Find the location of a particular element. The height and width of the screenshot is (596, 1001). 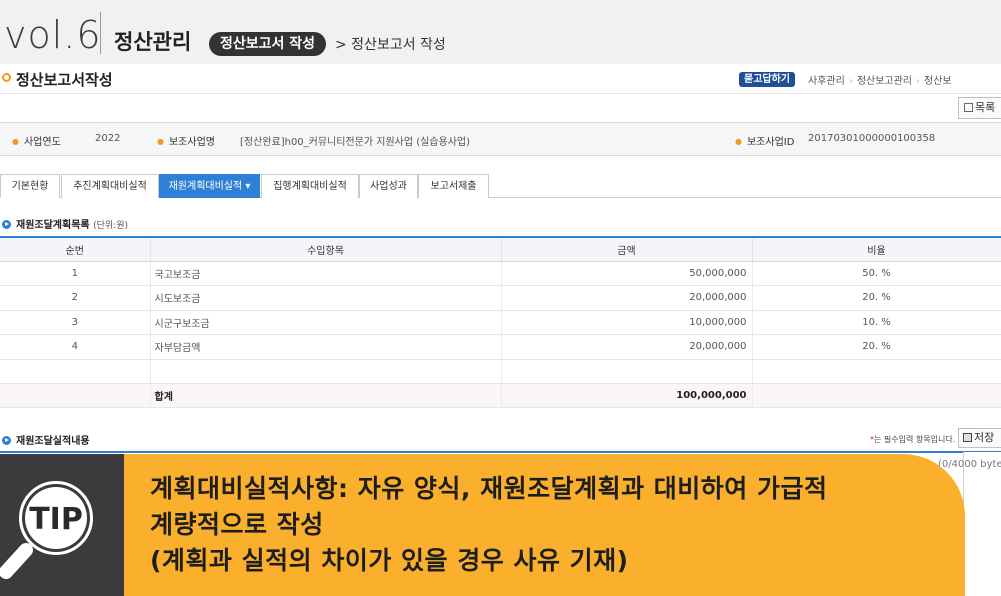

tip-badge-text: TIP is located at coordinates (56, 519).